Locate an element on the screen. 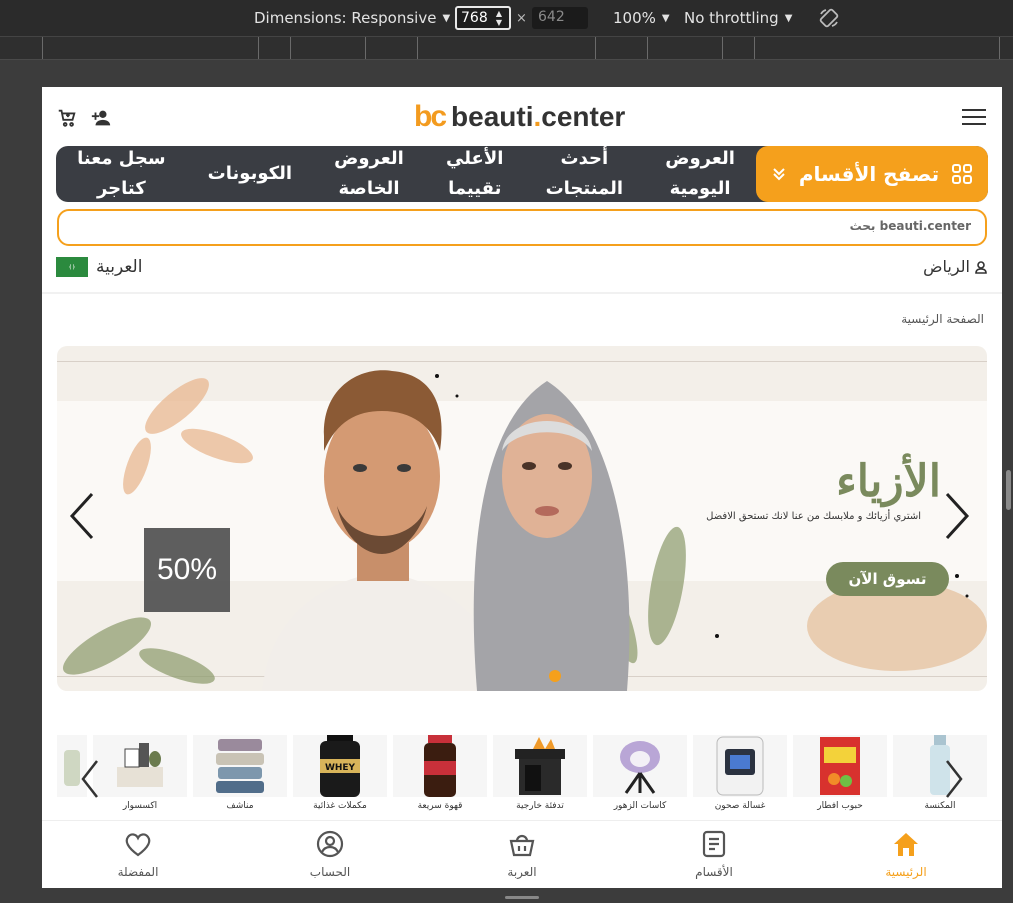  width-value: 768 is located at coordinates (474, 18).